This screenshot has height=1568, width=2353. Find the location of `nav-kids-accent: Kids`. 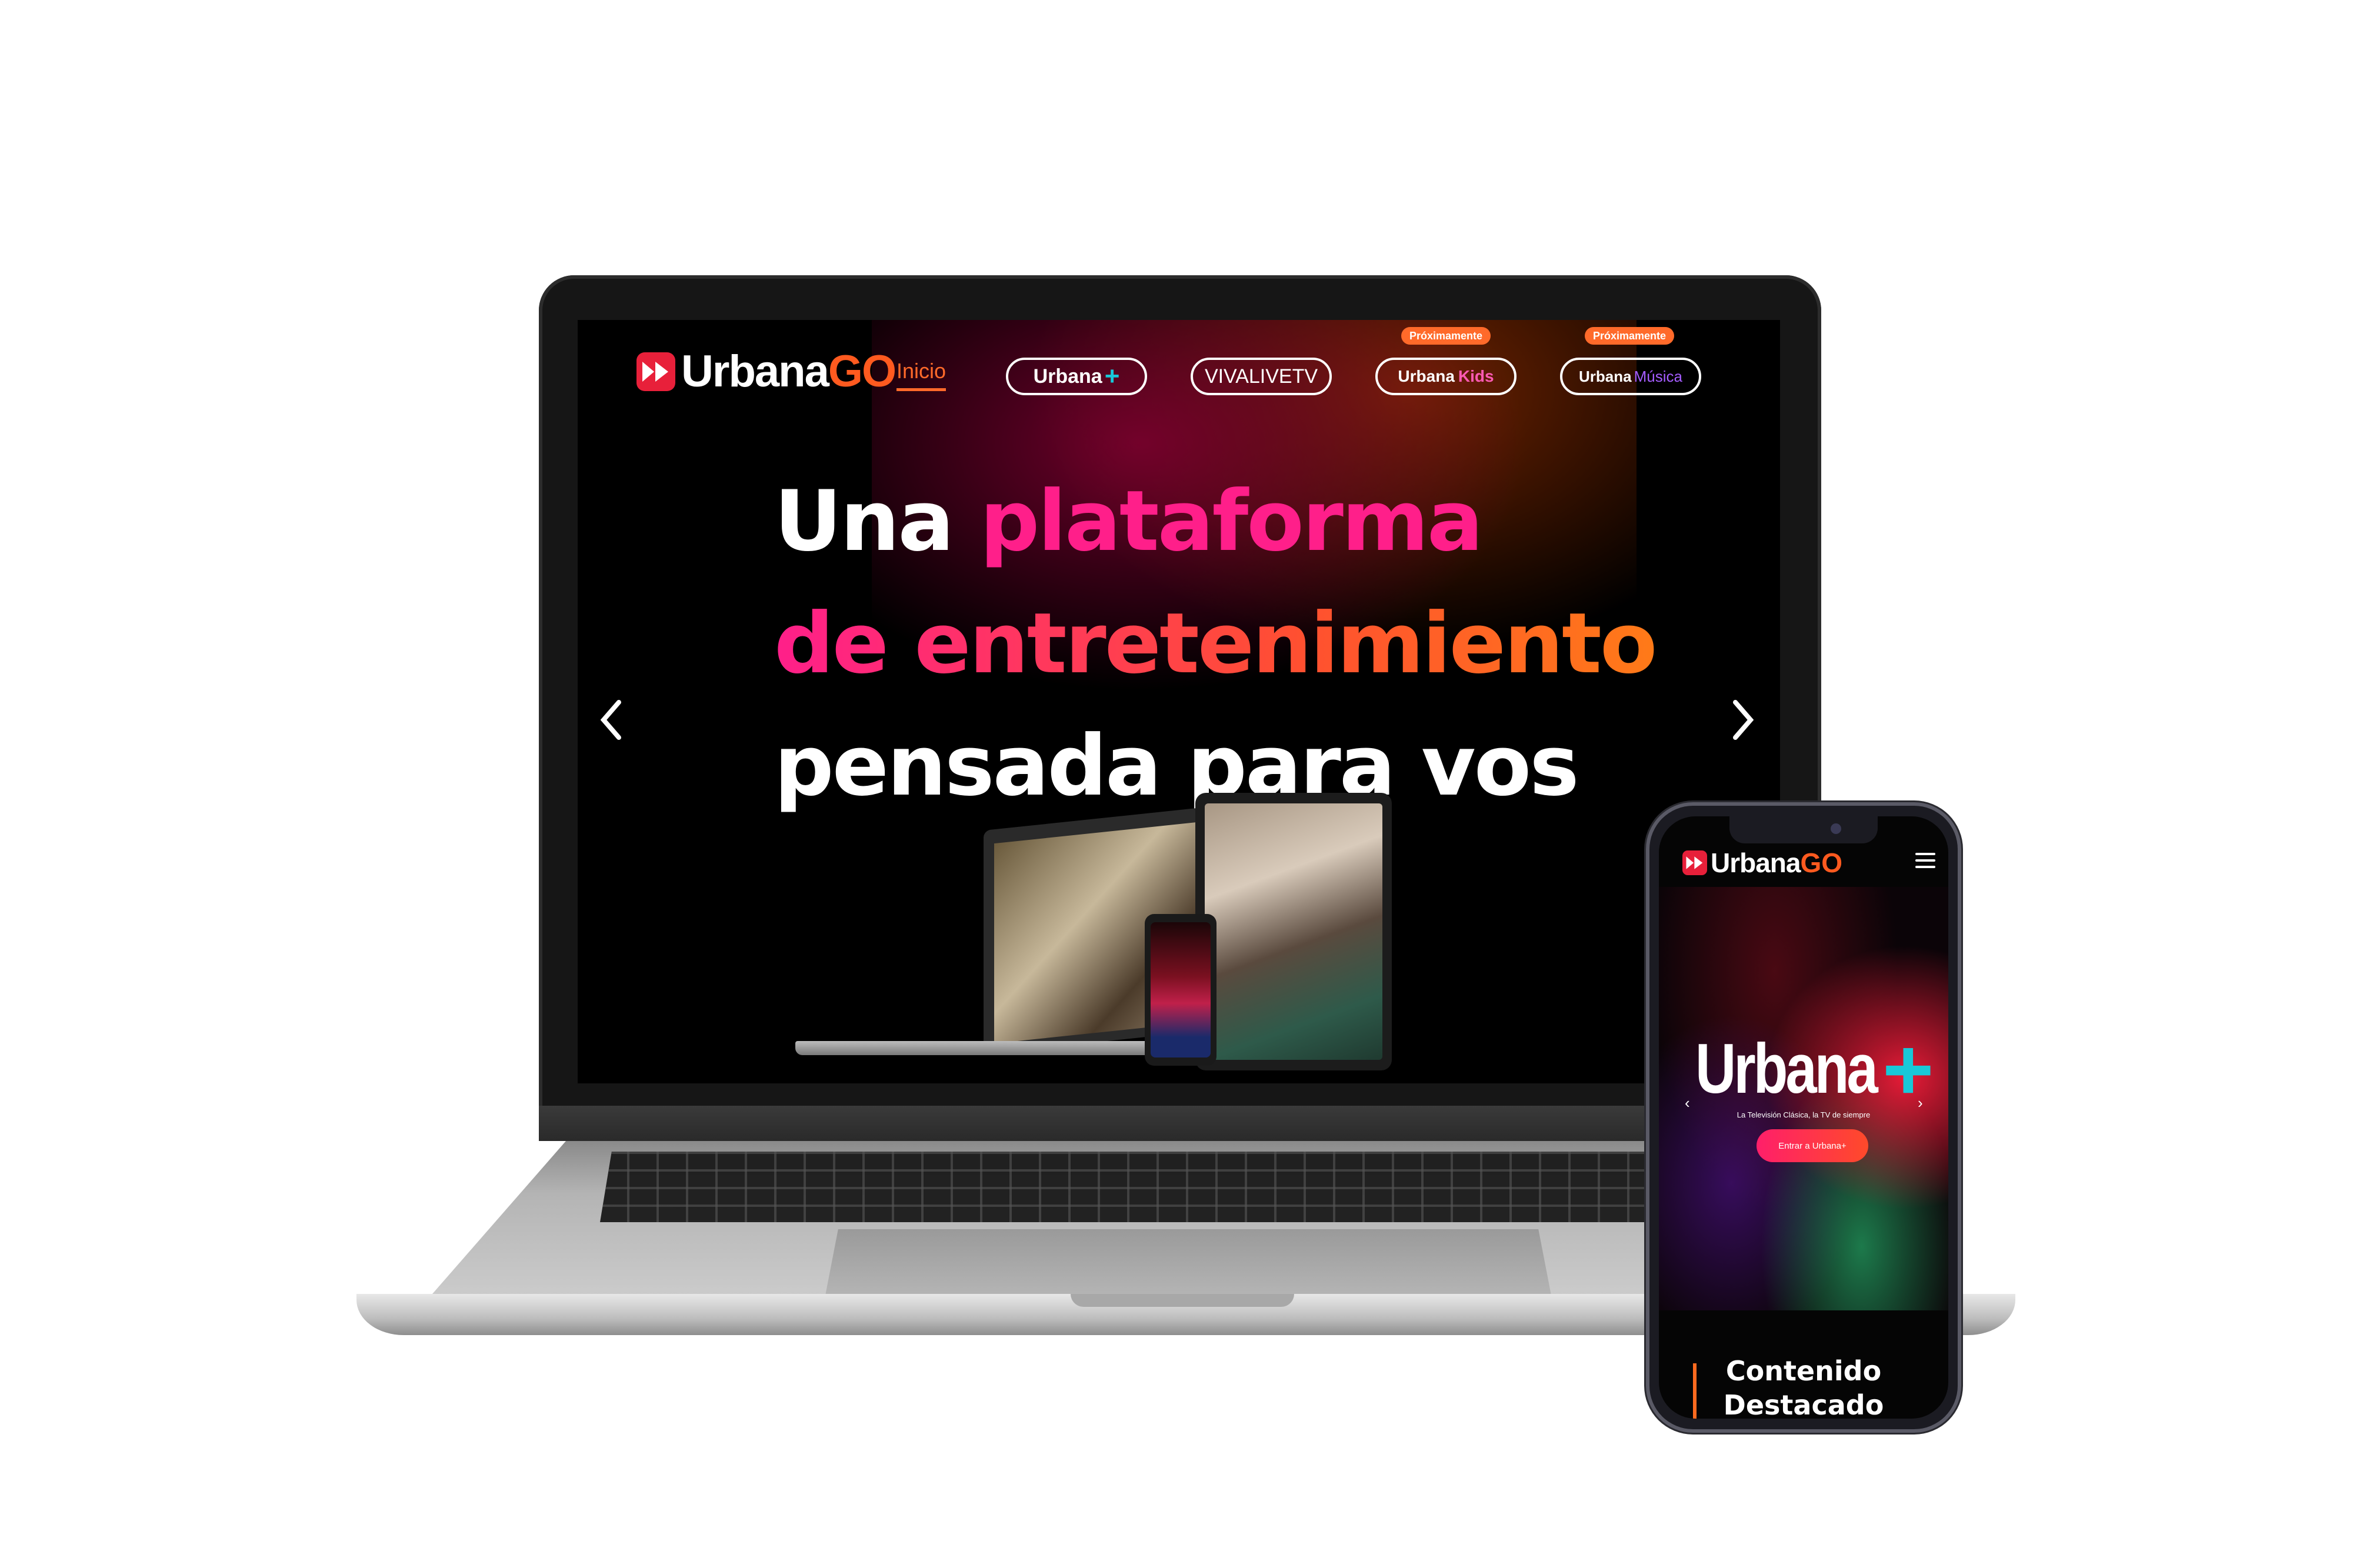

nav-kids-accent: Kids is located at coordinates (1476, 376).